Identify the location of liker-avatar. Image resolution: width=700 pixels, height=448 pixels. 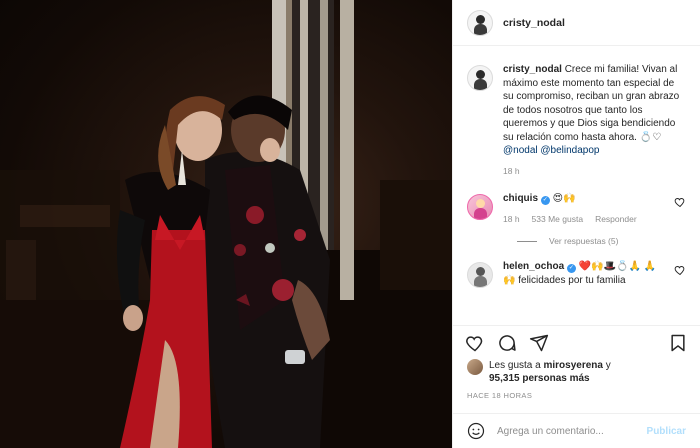
(475, 367).